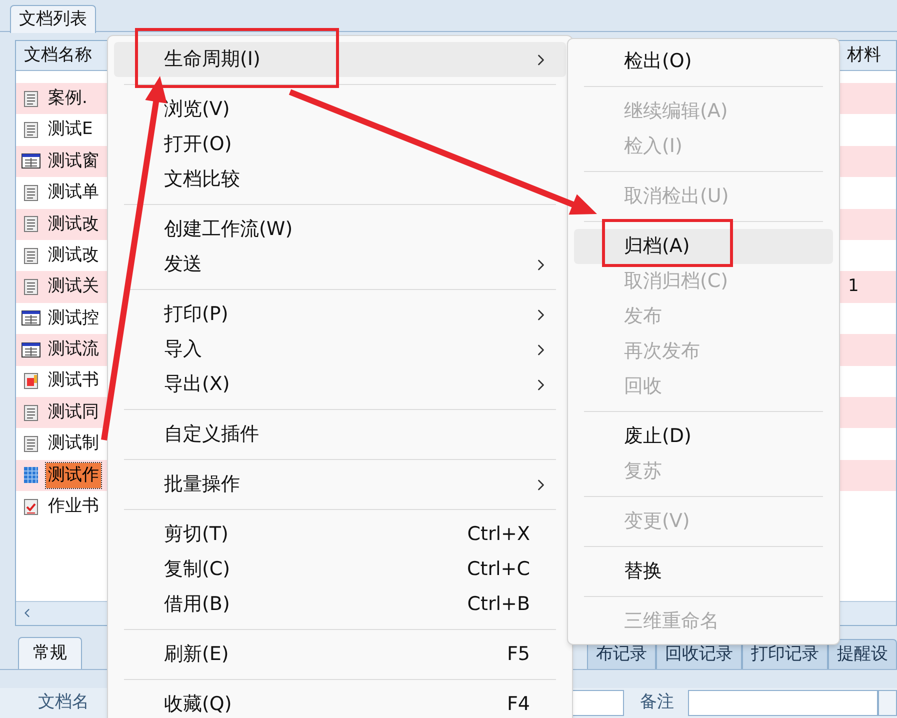  I want to click on menu-item: 发送, so click(340, 264).